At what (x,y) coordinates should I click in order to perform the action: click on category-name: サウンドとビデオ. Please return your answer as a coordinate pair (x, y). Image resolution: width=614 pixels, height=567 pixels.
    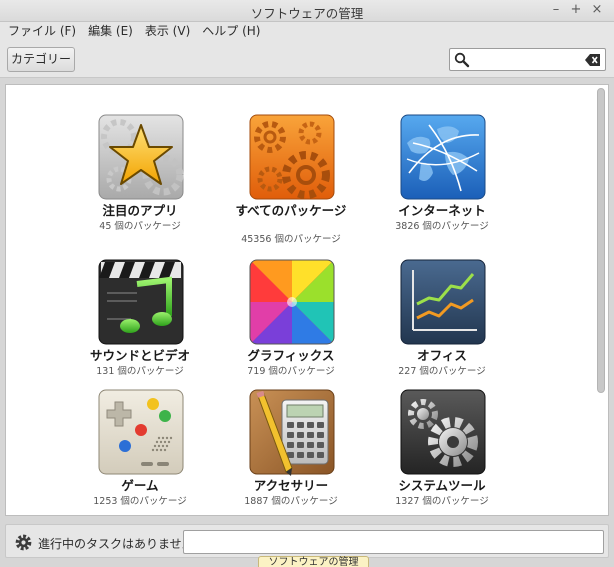
    Looking at the image, I should click on (139, 355).